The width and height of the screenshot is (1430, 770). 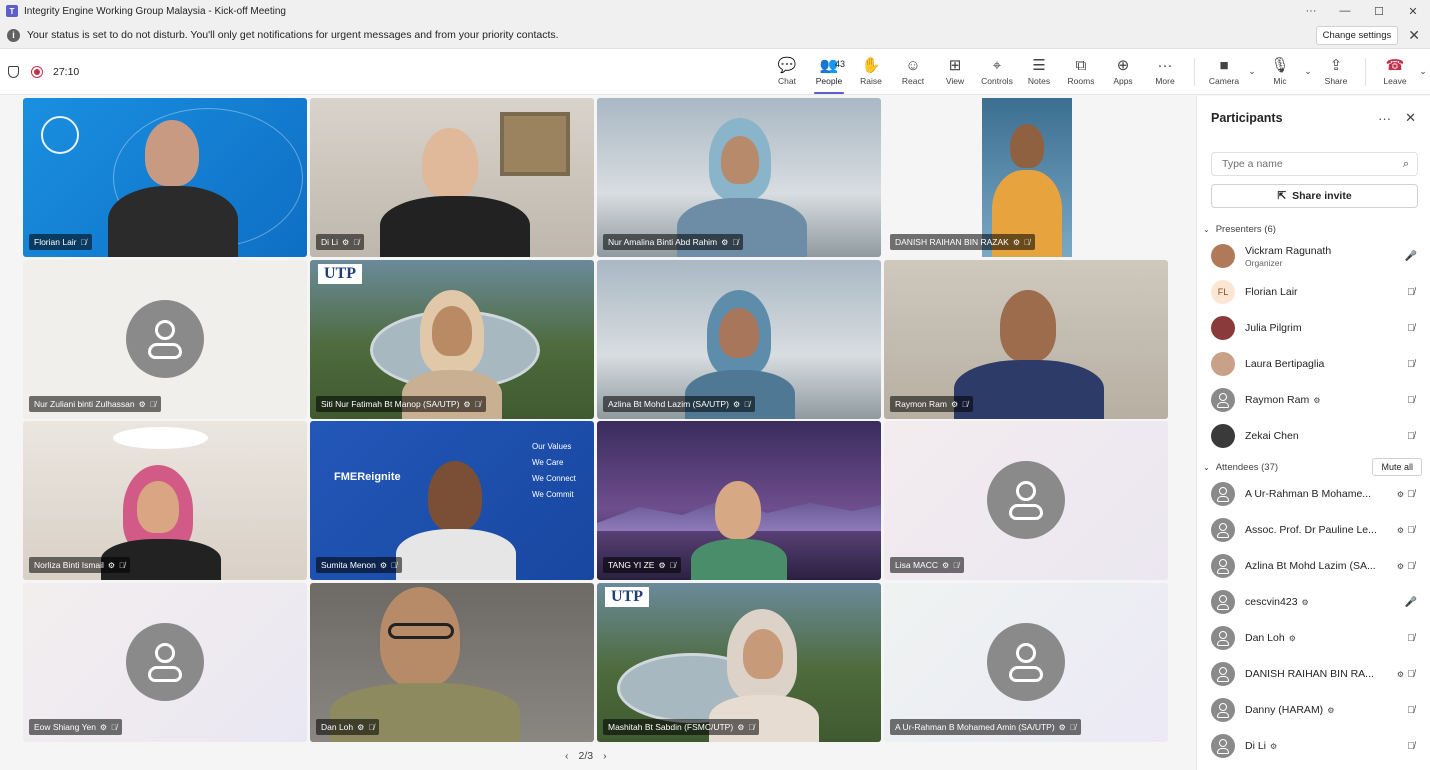 I want to click on apps-button: ⊕ Apps, so click(x=1123, y=72).